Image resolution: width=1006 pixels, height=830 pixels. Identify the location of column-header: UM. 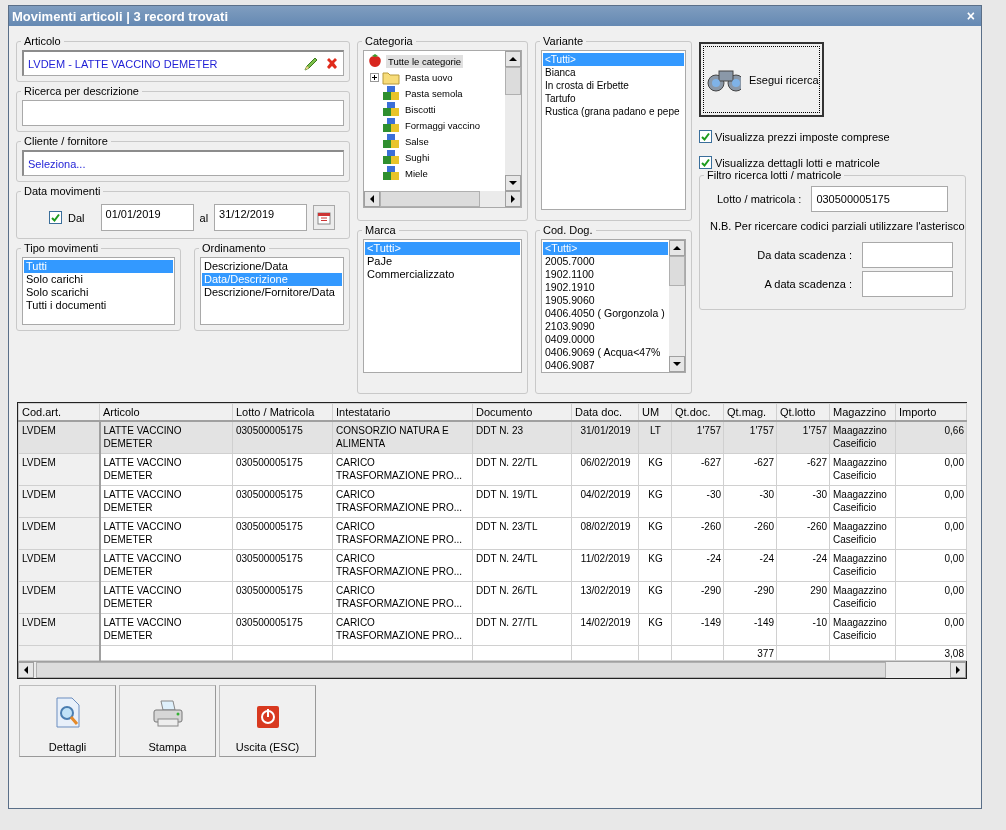
(655, 412).